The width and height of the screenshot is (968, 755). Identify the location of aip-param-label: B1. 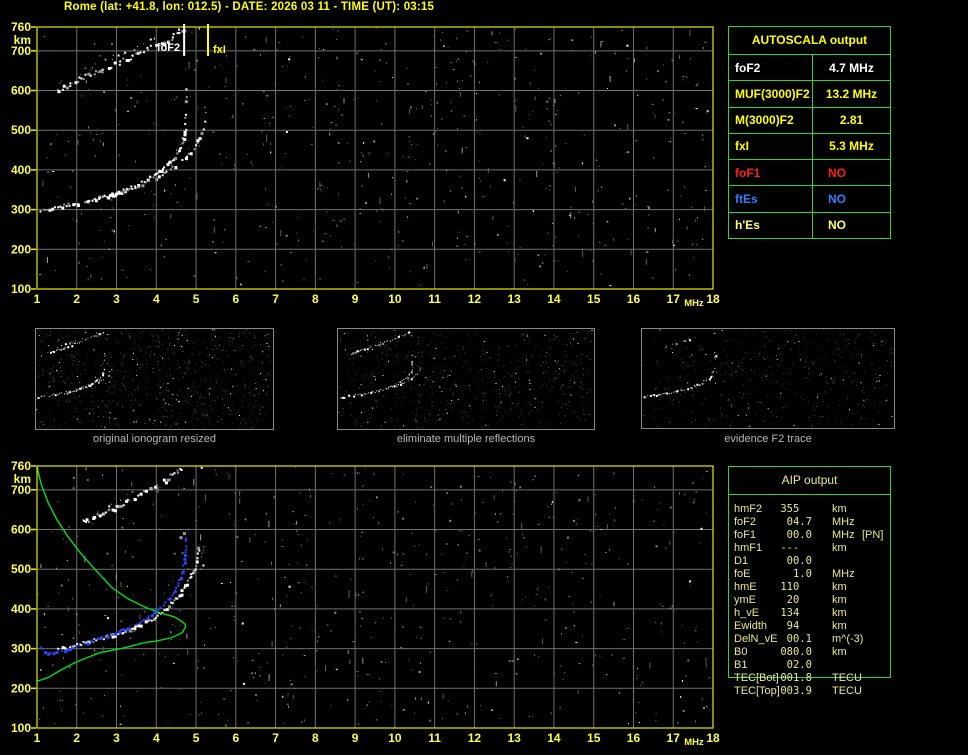
(741, 665).